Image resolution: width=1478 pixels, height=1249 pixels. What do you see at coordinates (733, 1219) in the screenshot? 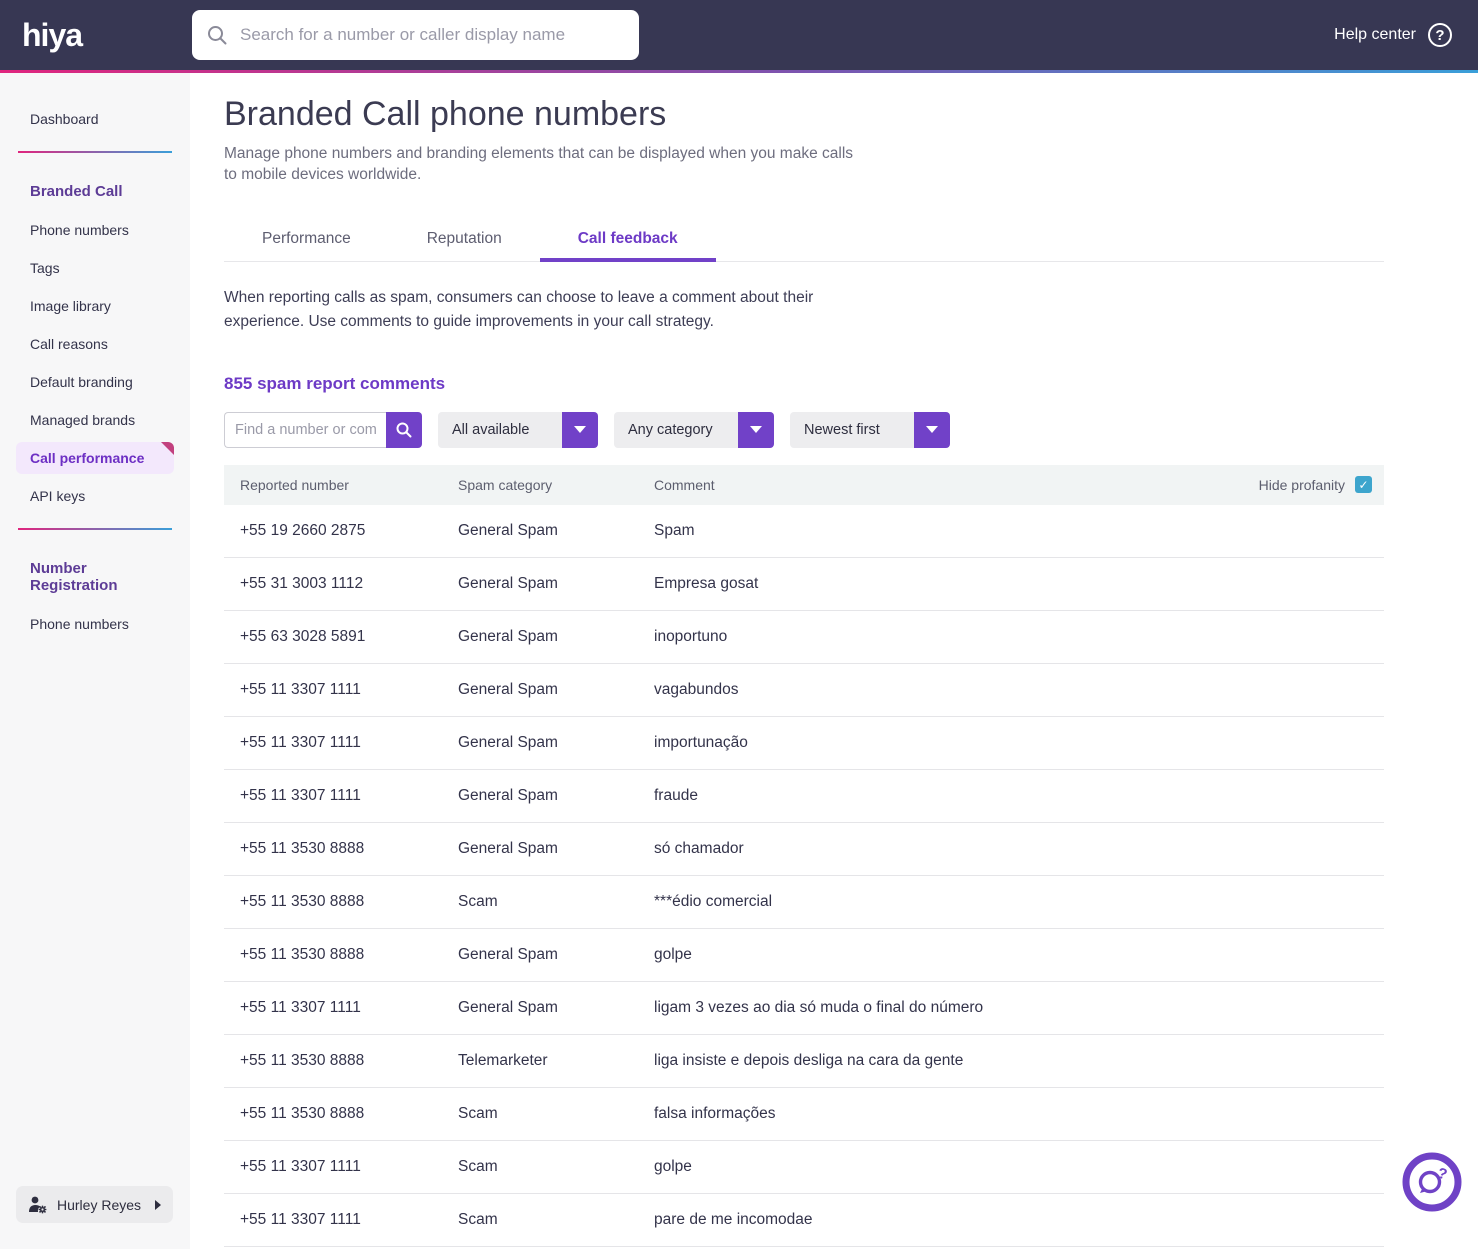
I see `cell-comment: pare de me incomodae` at bounding box center [733, 1219].